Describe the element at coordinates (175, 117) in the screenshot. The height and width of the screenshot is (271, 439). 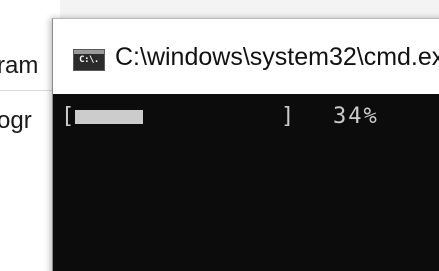
I see `progress-bar` at that location.